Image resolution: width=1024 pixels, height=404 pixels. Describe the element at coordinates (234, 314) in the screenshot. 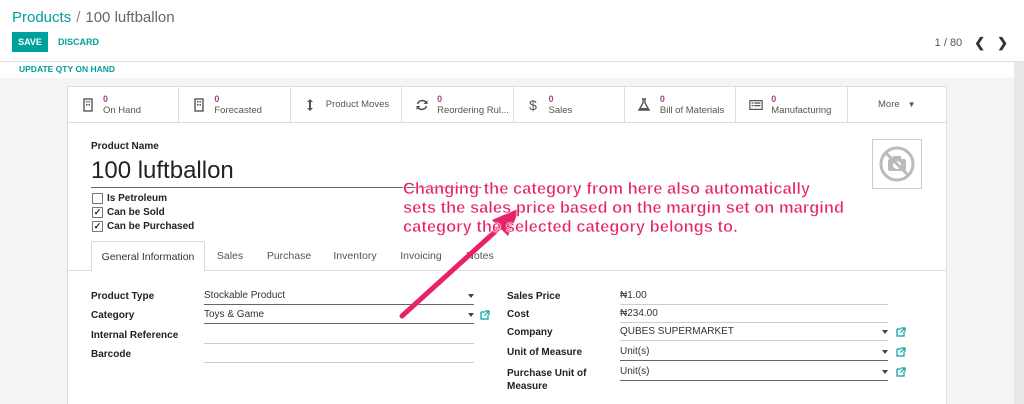

I see `category-value: Toys & Game` at that location.